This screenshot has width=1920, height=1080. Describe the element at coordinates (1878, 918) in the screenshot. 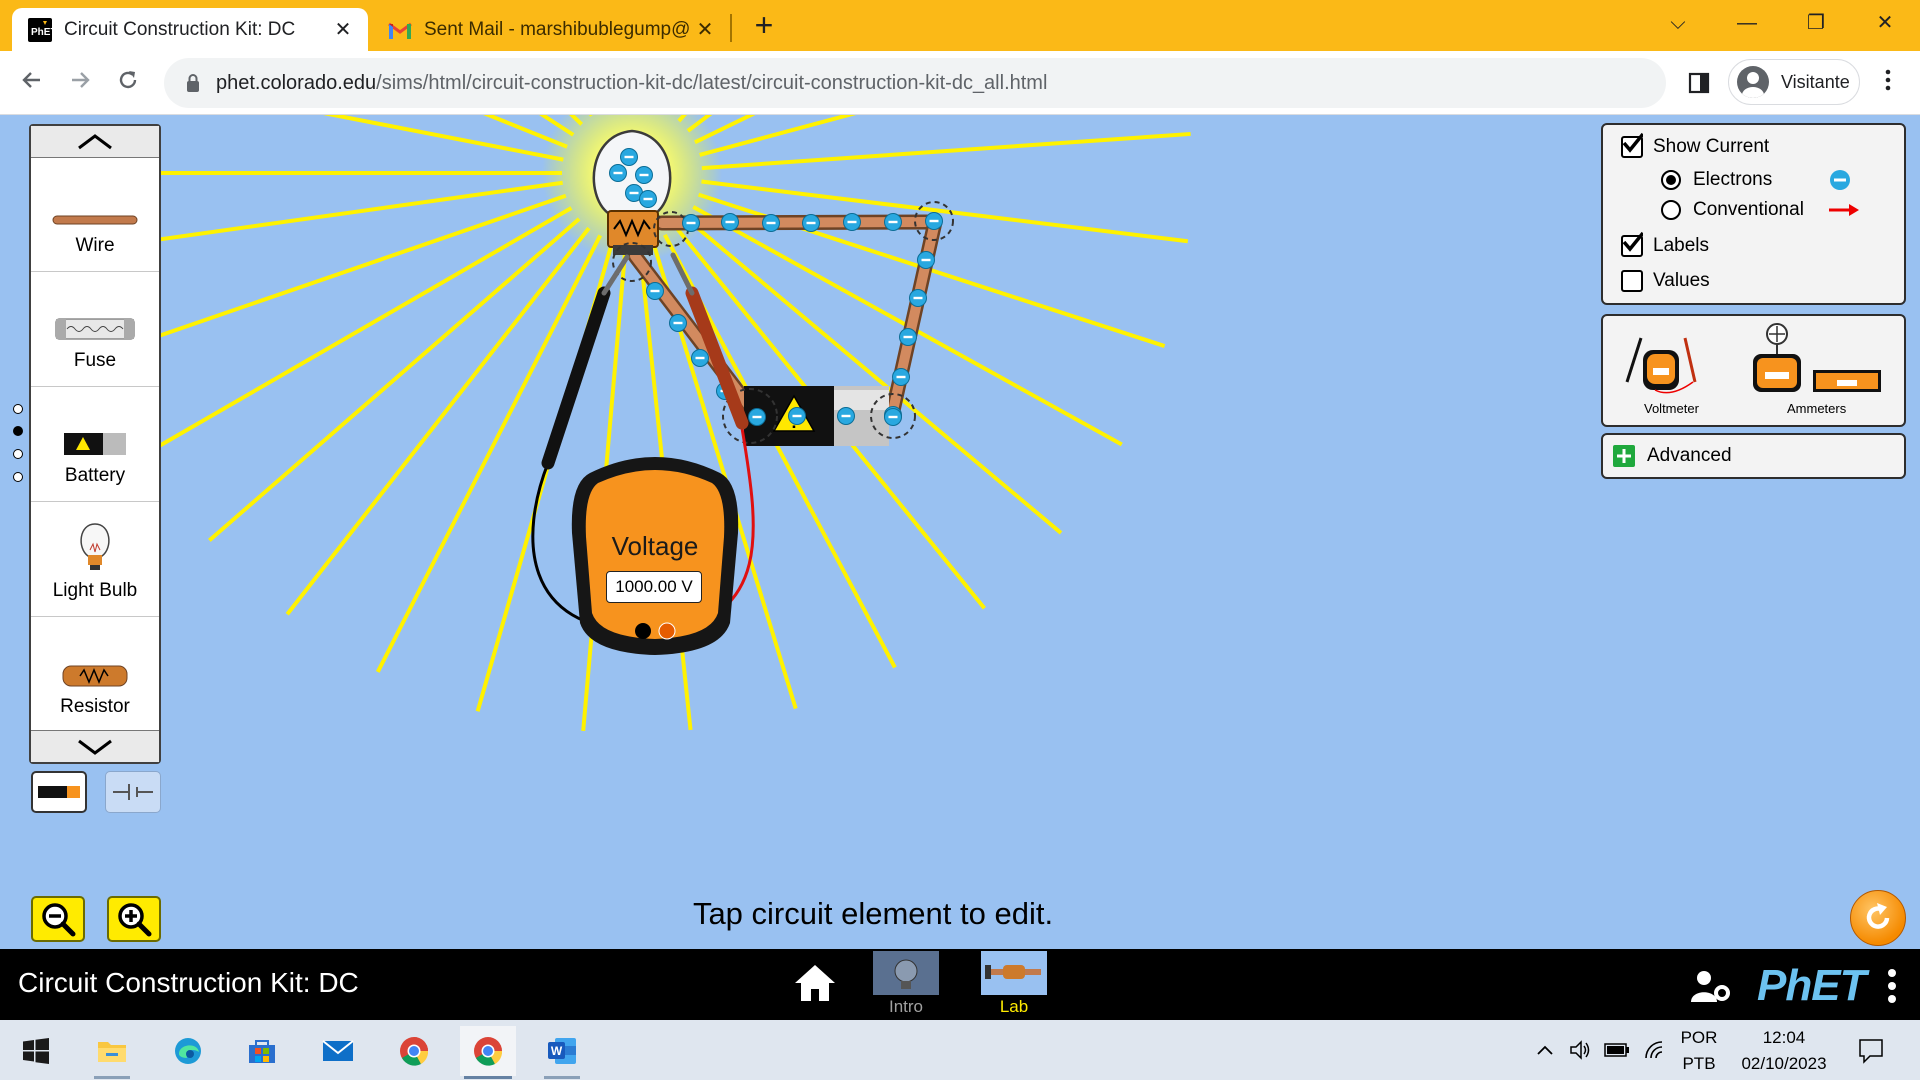

I see `reset-all-button` at that location.